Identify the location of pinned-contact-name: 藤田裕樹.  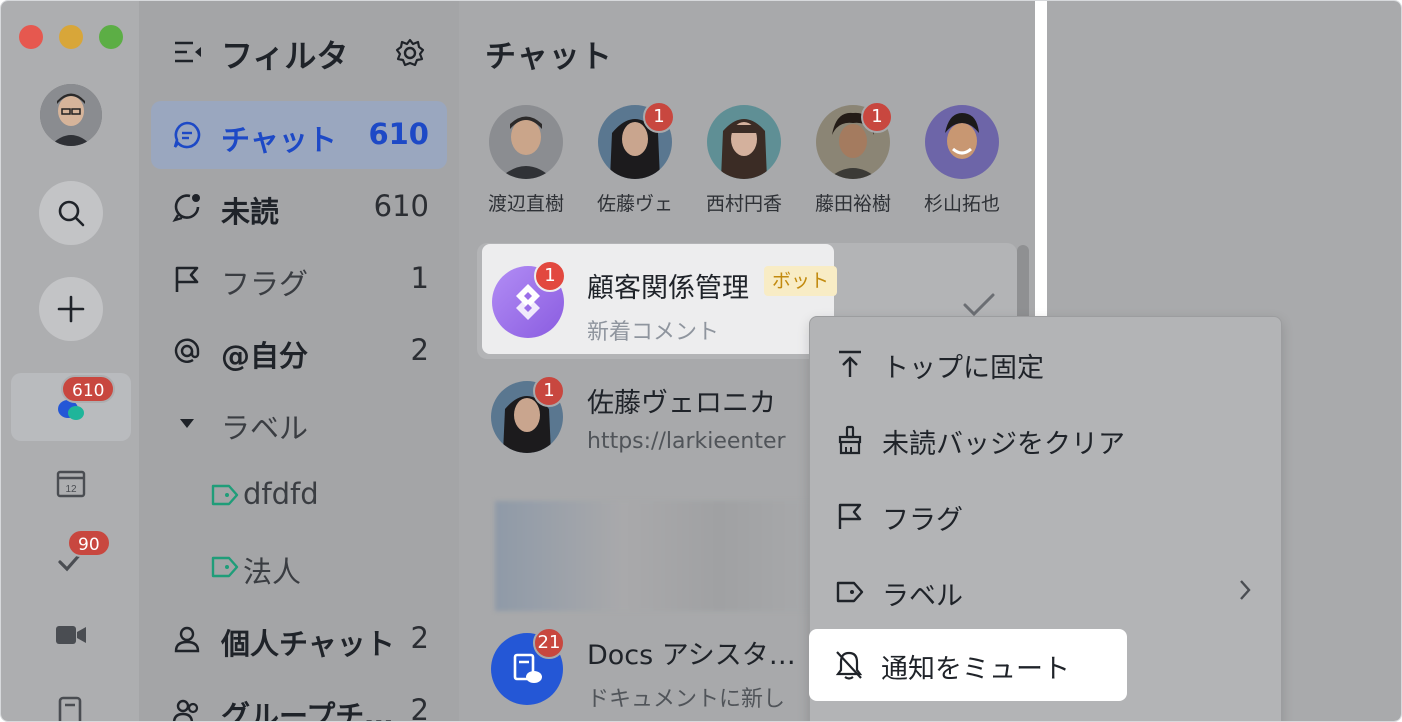
(852, 204).